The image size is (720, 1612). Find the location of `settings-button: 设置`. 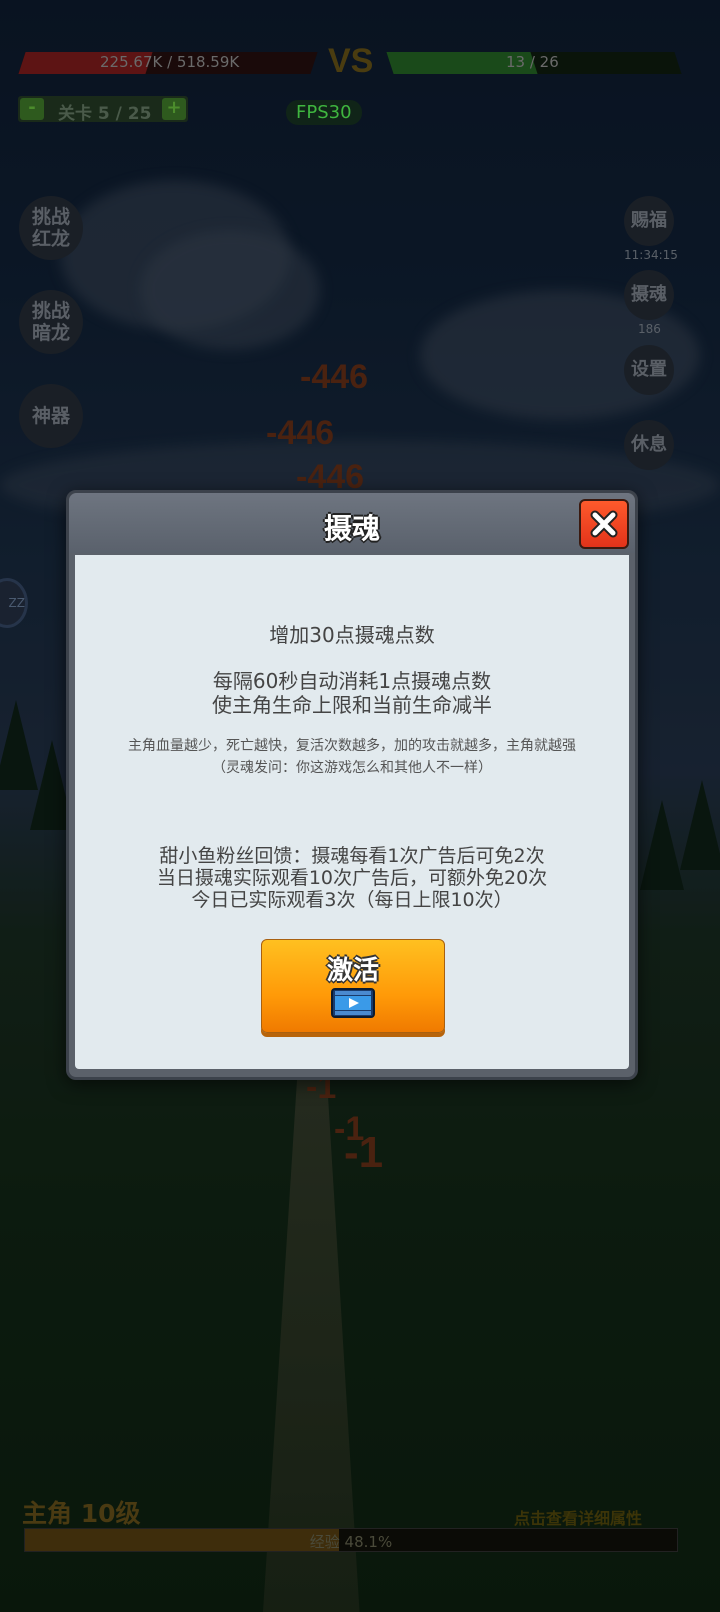

settings-button: 设置 is located at coordinates (649, 370).